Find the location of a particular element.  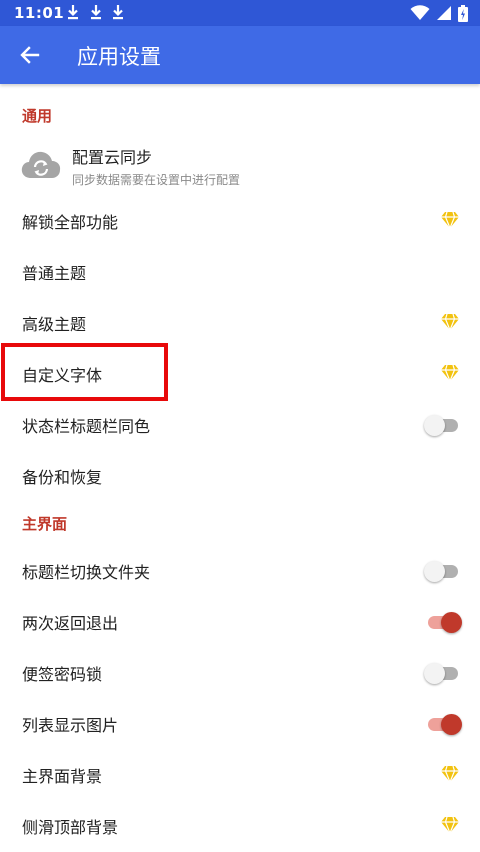

setting-normal-theme: 普通主题 is located at coordinates (240, 271).